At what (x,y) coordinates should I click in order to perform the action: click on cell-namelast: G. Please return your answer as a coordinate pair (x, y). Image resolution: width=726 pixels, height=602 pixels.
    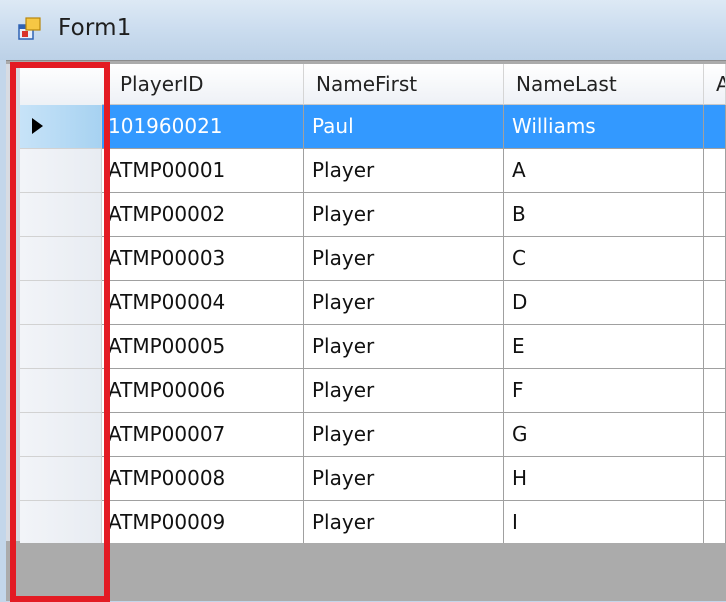
    Looking at the image, I should click on (604, 435).